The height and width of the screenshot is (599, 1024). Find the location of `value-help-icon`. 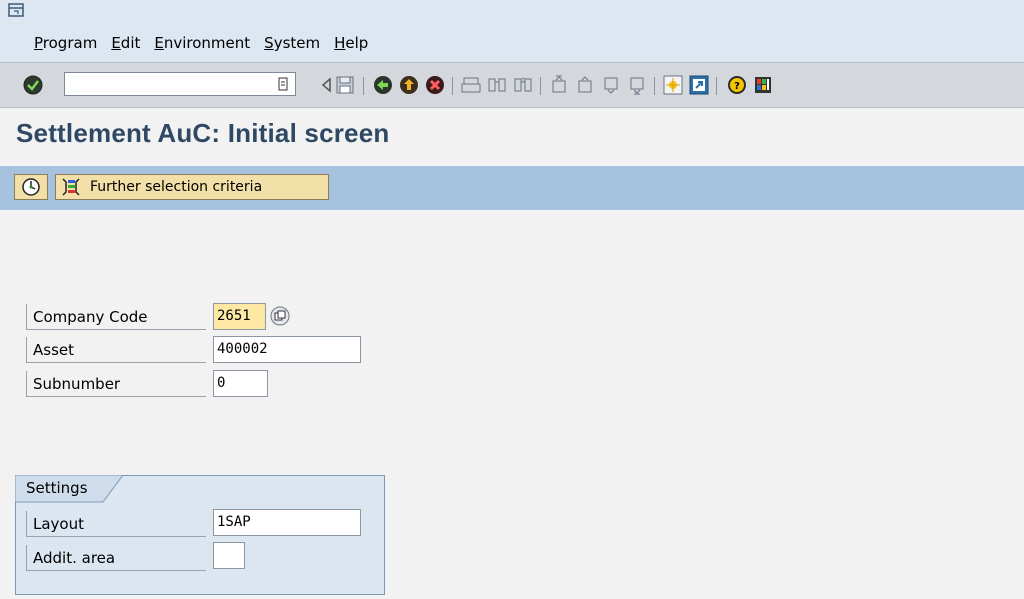

value-help-icon is located at coordinates (280, 316).